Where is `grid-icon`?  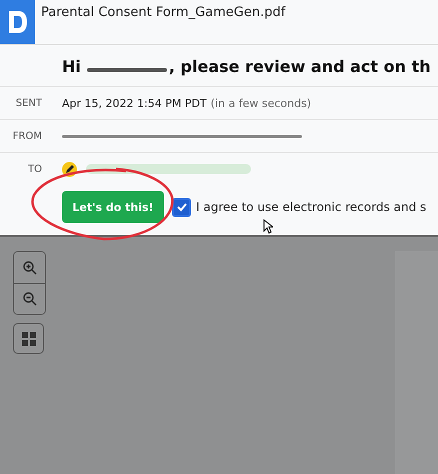 grid-icon is located at coordinates (29, 339).